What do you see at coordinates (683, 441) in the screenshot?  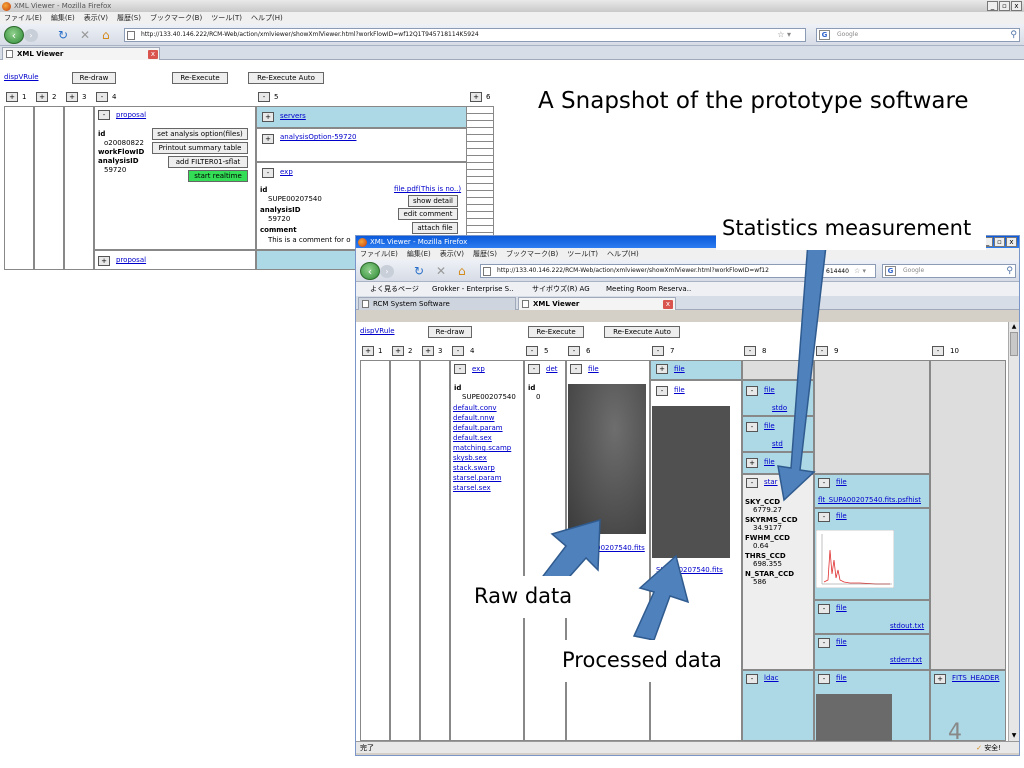 I see `annotation-arrows` at bounding box center [683, 441].